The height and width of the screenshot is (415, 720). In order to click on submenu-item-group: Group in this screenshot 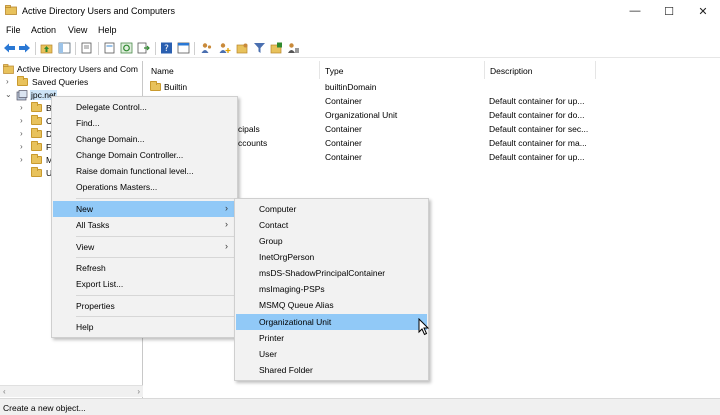, I will do `click(331, 241)`.